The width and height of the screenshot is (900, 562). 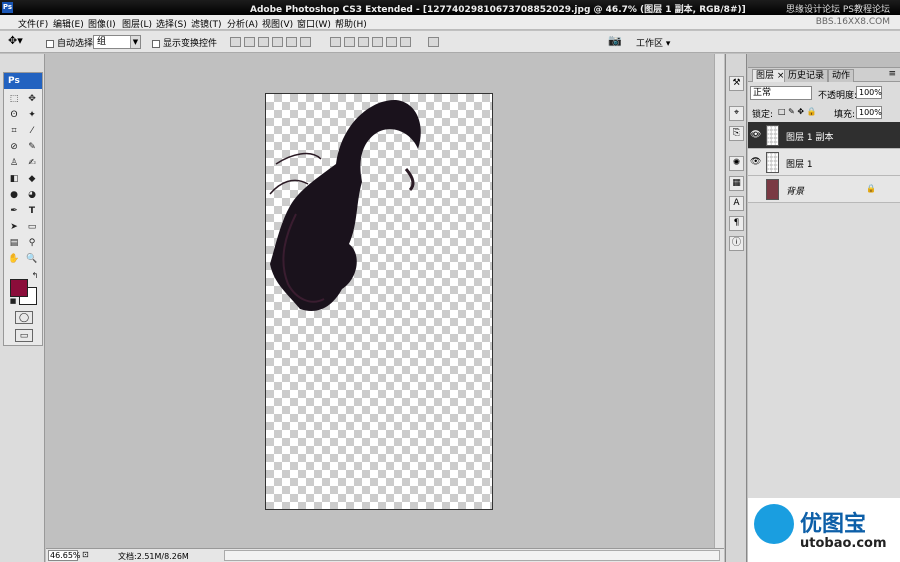 I want to click on layer-row: 👁 图层 1 副本, so click(x=824, y=135).